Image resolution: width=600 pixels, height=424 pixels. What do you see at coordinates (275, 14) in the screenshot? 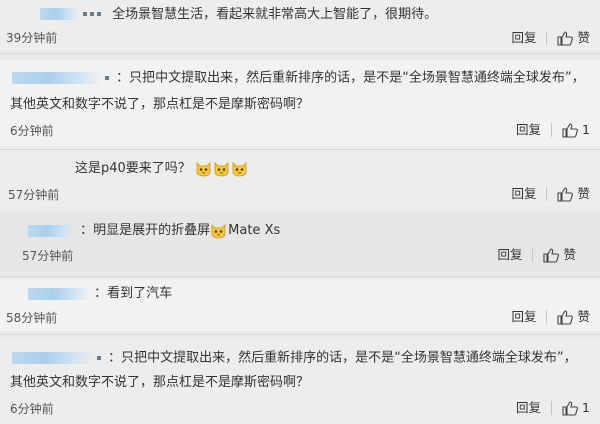
I see `comment-text: 全场景智慧生活，看起来就非常高大上智能了，很期待。` at bounding box center [275, 14].